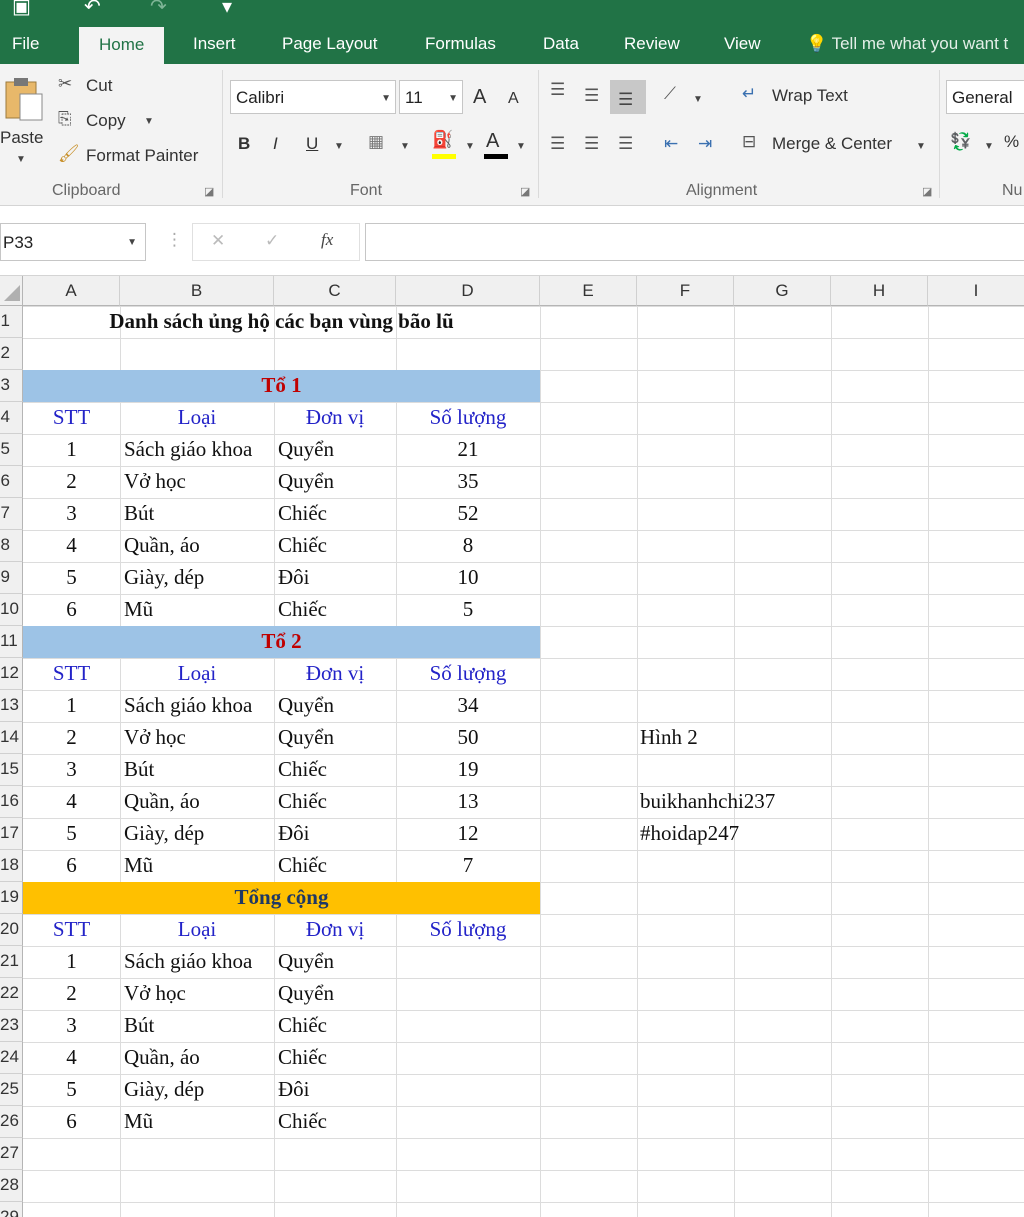 This screenshot has height=1217, width=1024. I want to click on row-header: 7, so click(11, 514).